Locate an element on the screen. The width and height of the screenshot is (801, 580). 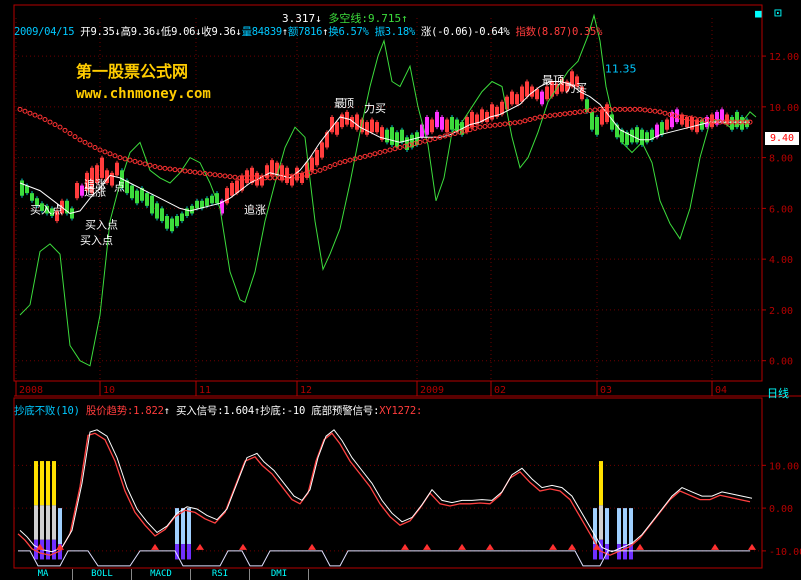
index-value: (8.87) is located at coordinates (553, 32).